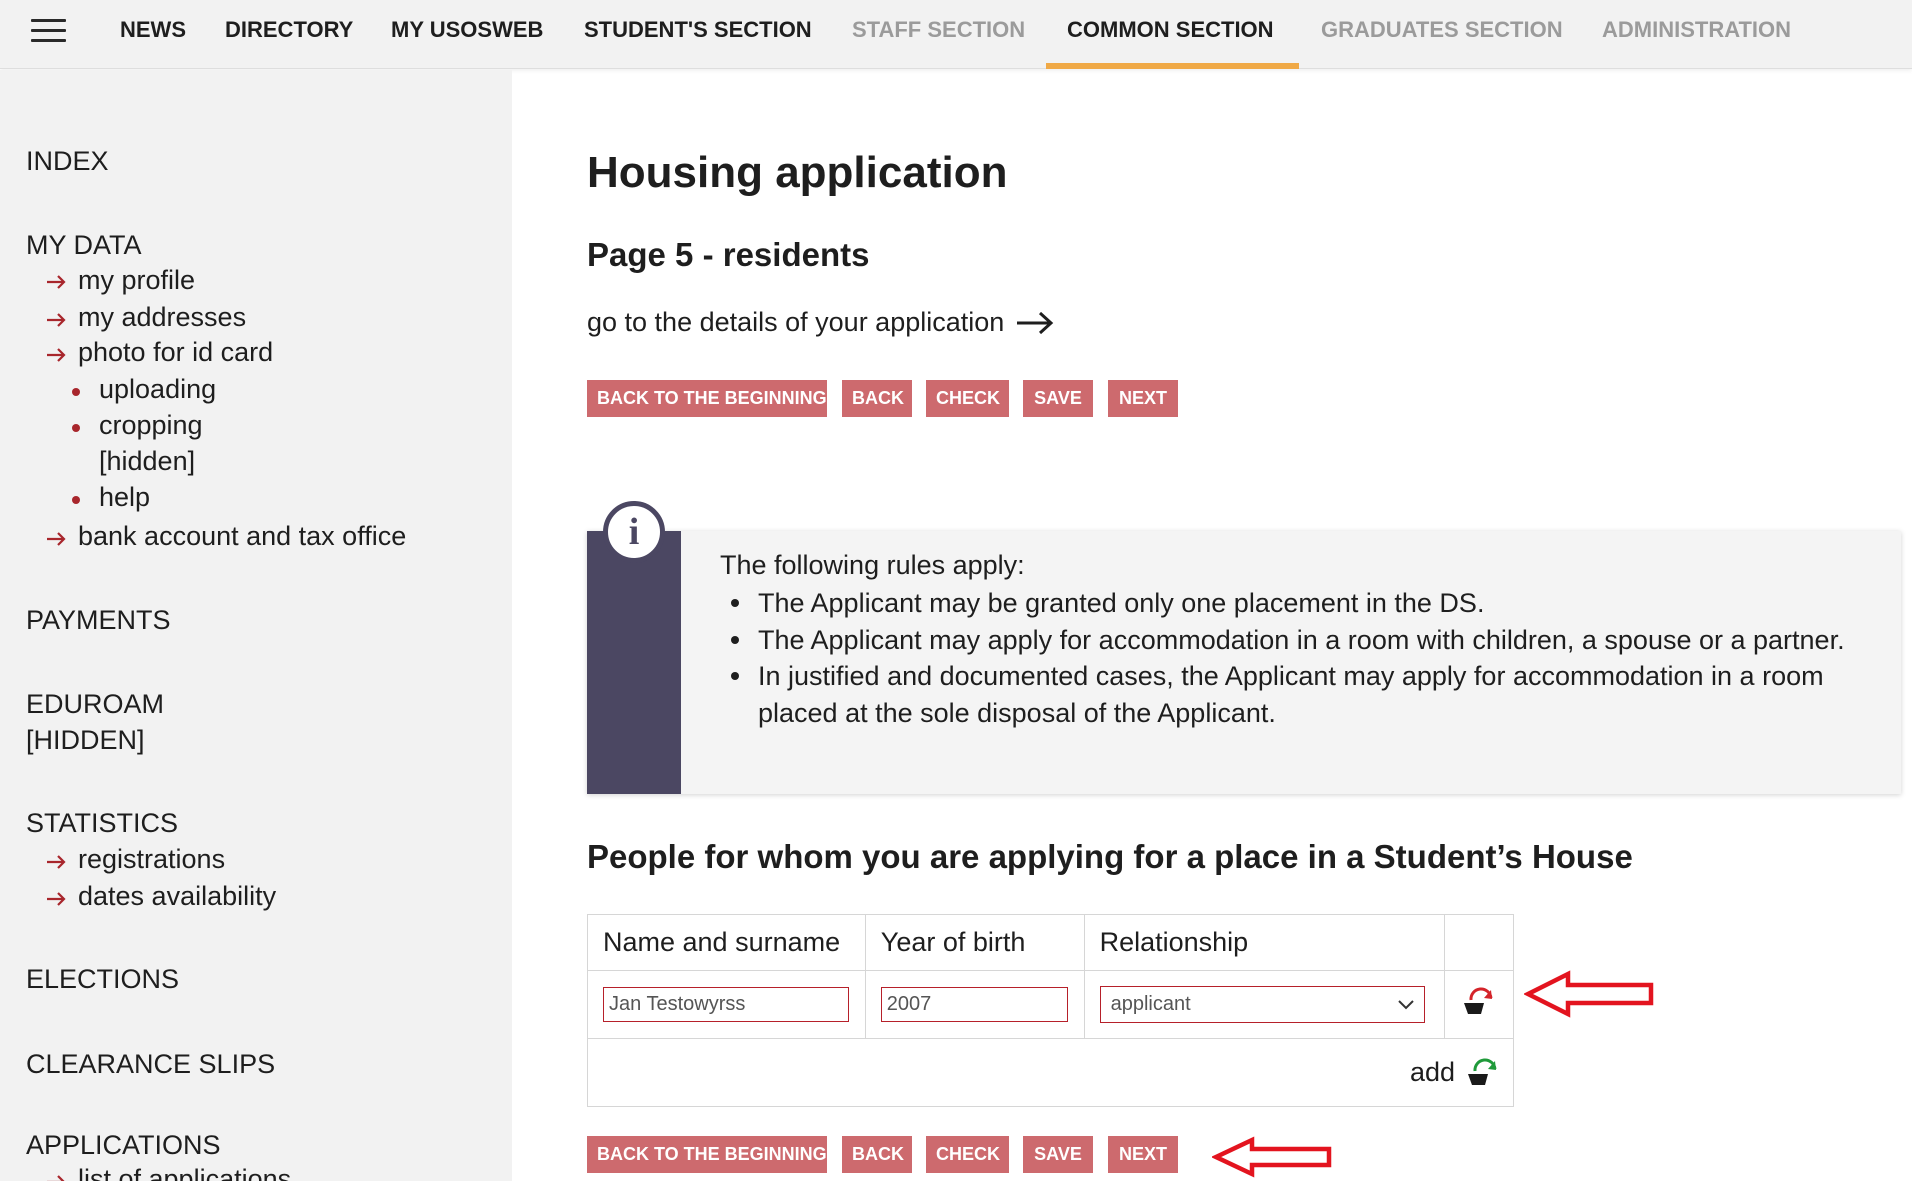 The height and width of the screenshot is (1181, 1912). I want to click on chevron-down-icon, so click(1405, 1004).